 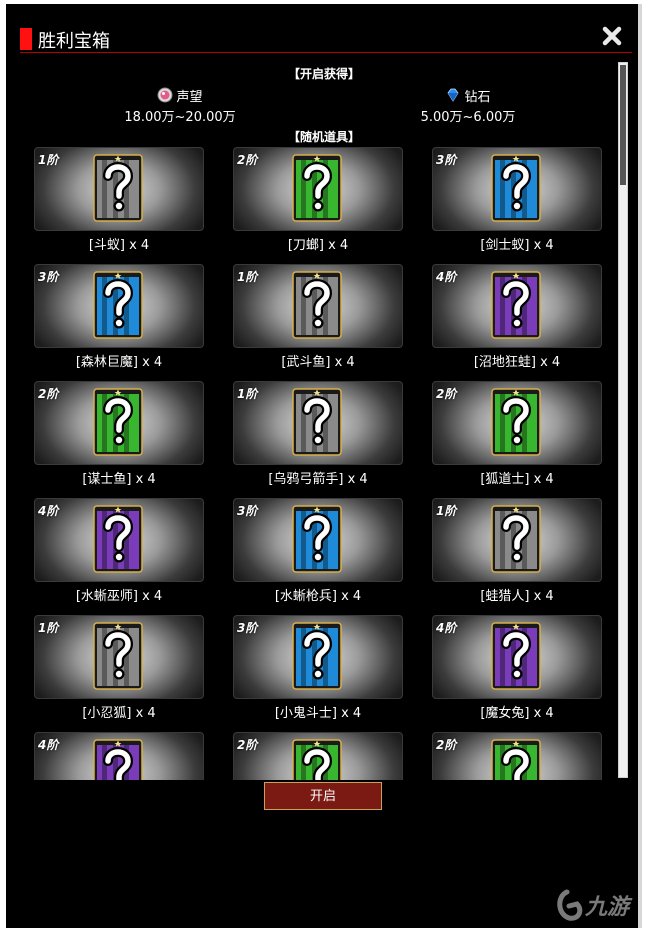 I want to click on item-cell: 1阶 [小忍狐] x 4, so click(x=119, y=668).